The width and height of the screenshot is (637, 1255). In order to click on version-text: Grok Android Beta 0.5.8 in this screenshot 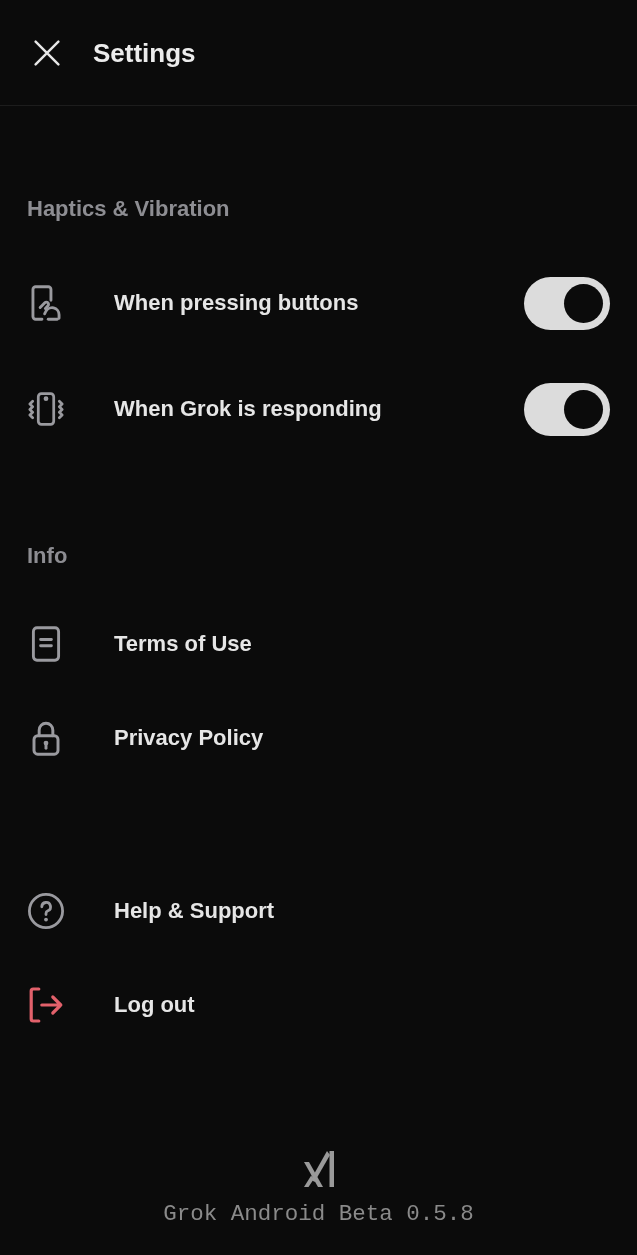, I will do `click(318, 1214)`.